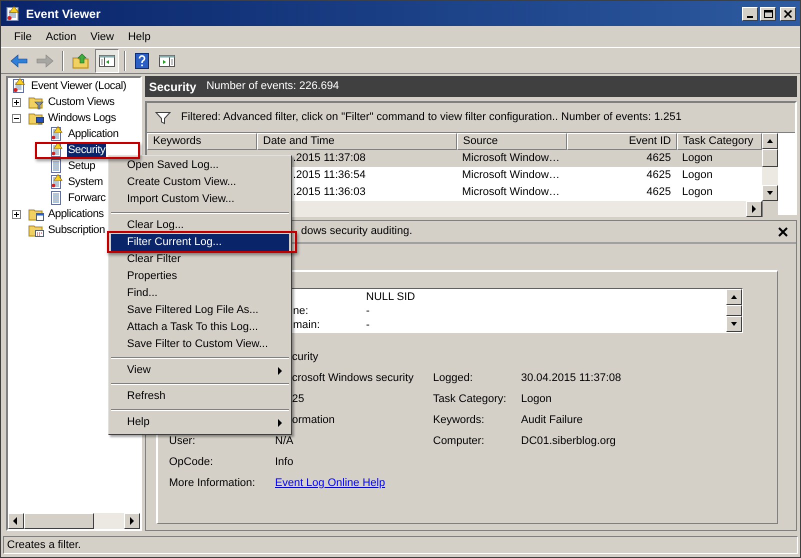 The image size is (801, 558). I want to click on filter-icon, so click(163, 117).